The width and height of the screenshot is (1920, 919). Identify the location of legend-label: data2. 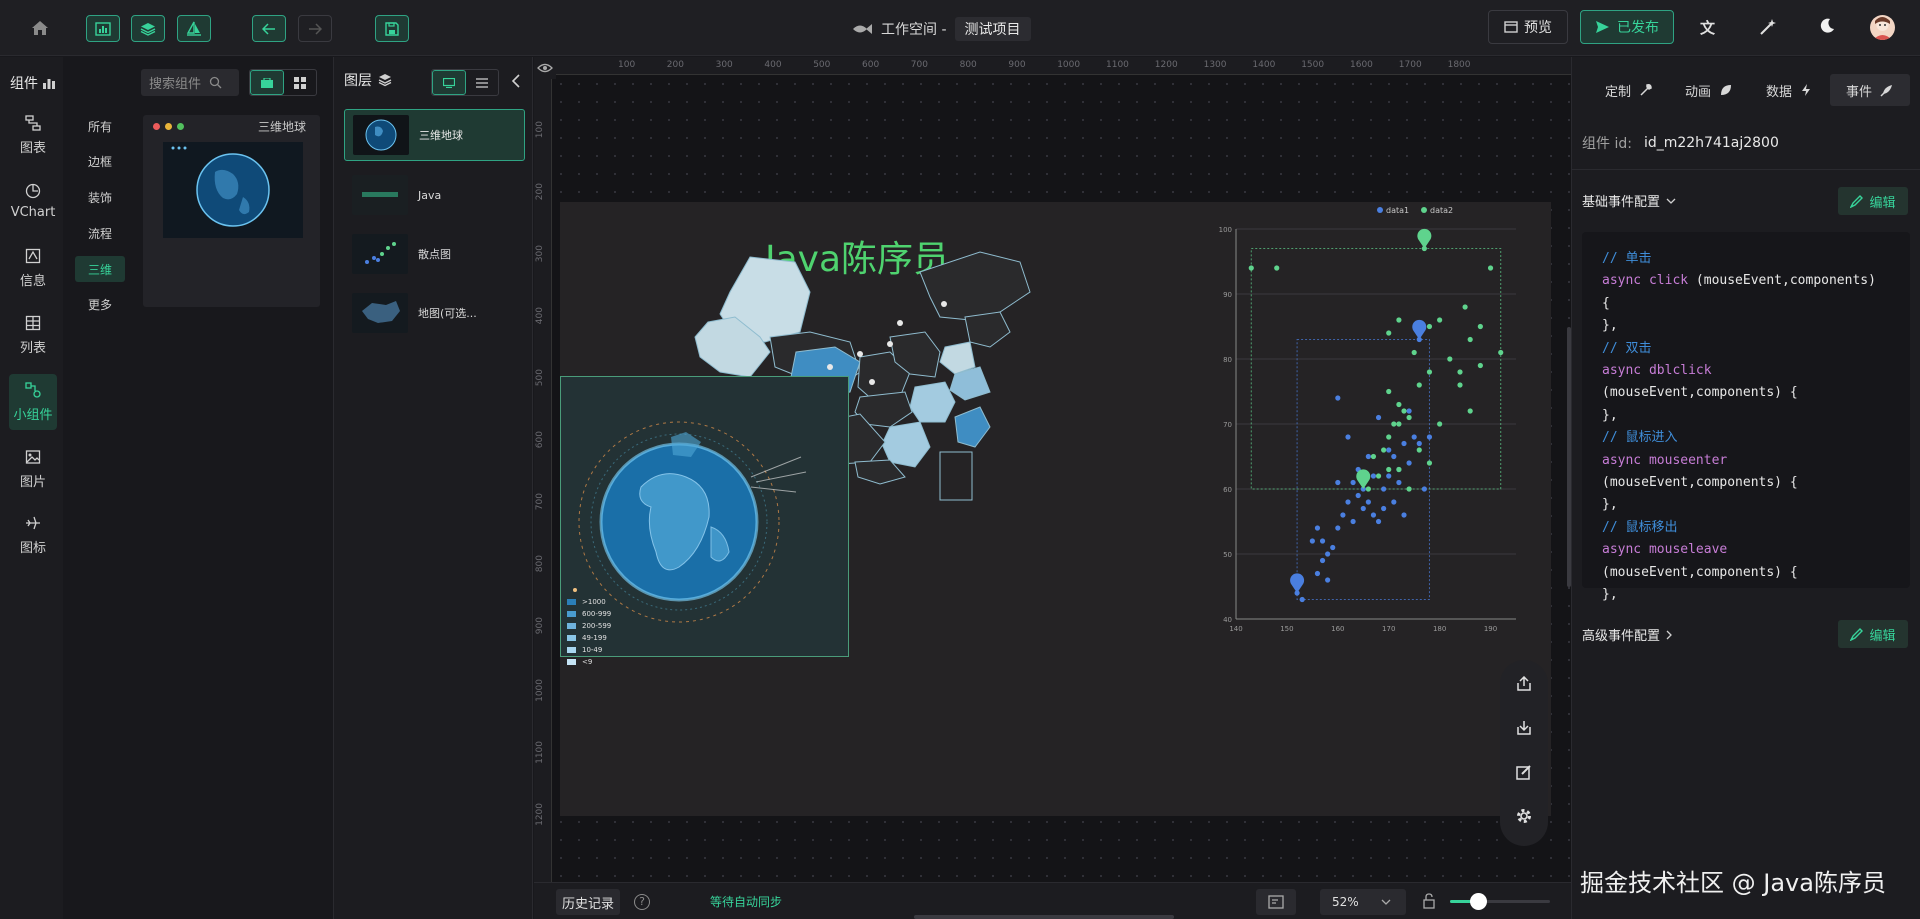
(1441, 210).